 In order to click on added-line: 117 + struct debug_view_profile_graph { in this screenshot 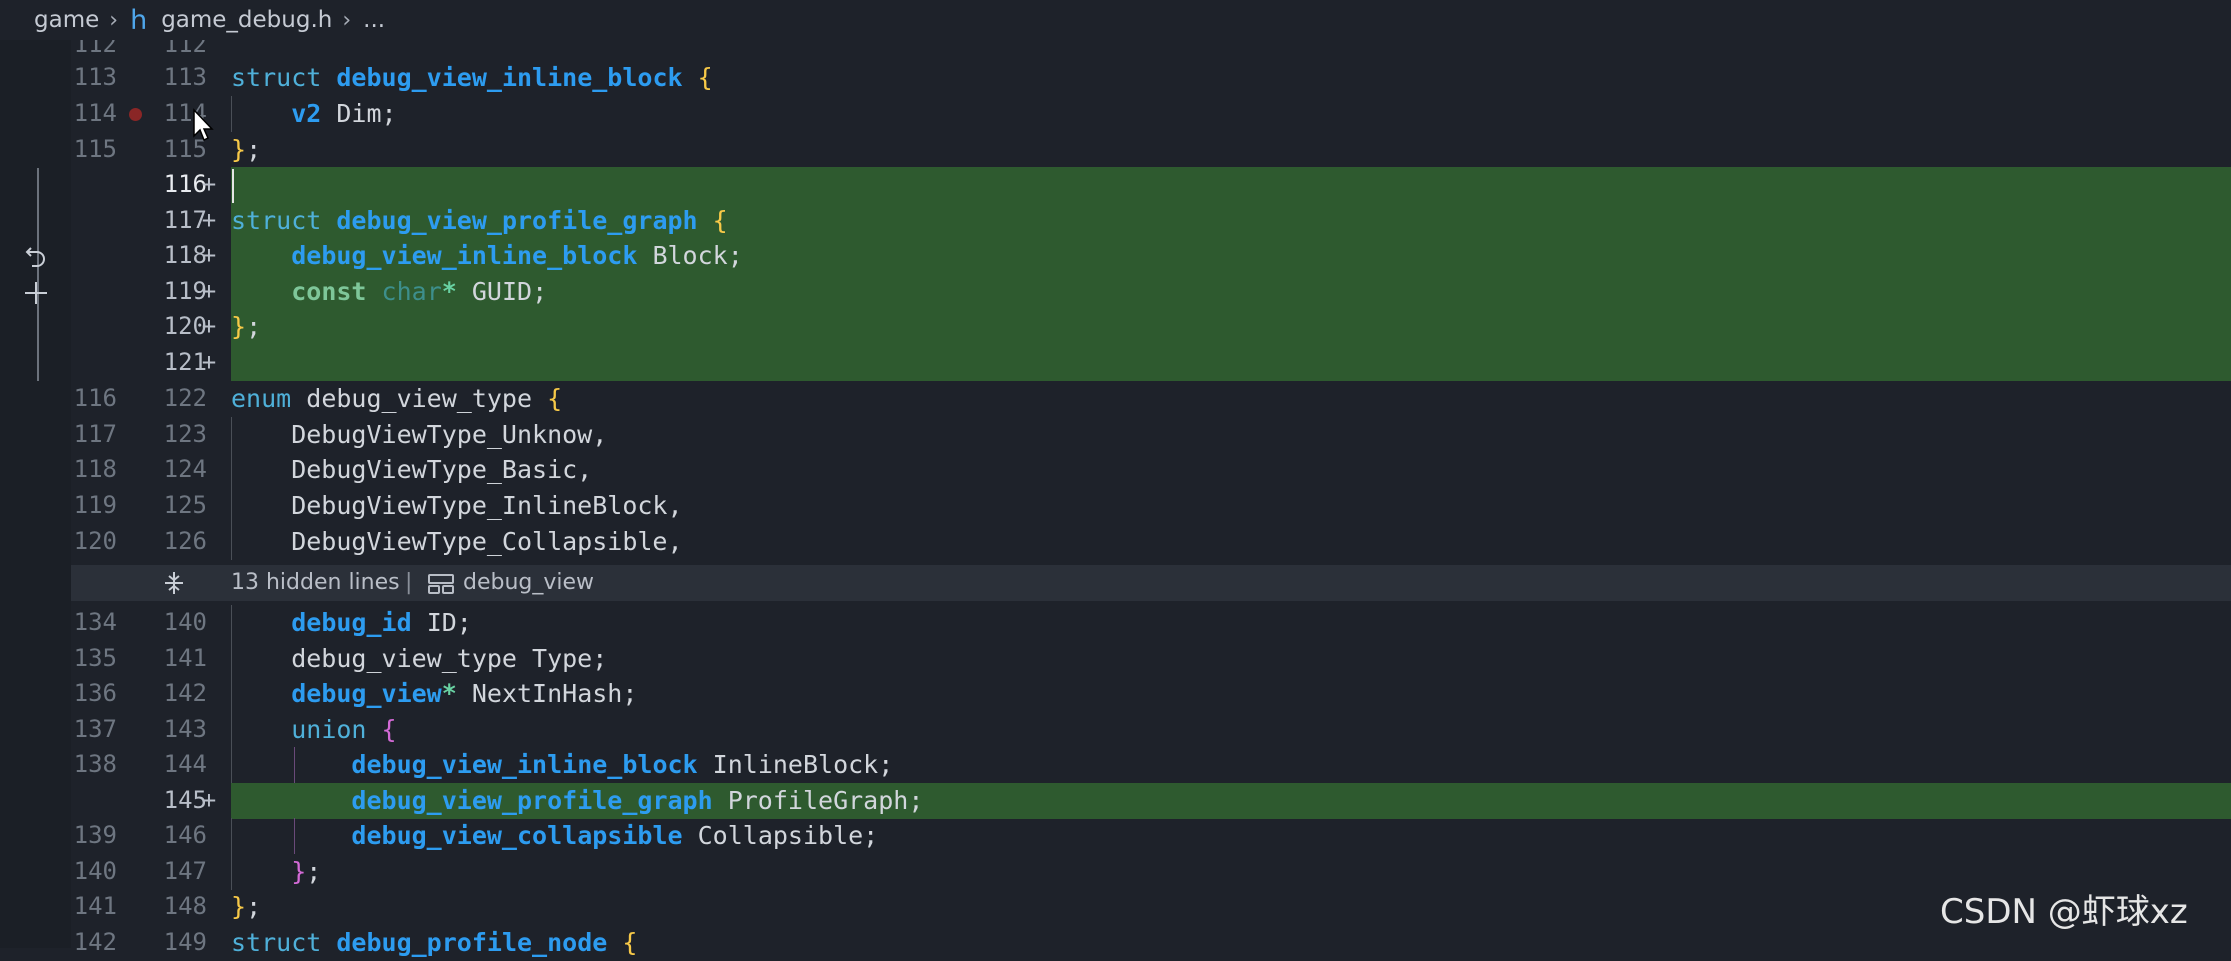, I will do `click(1151, 221)`.